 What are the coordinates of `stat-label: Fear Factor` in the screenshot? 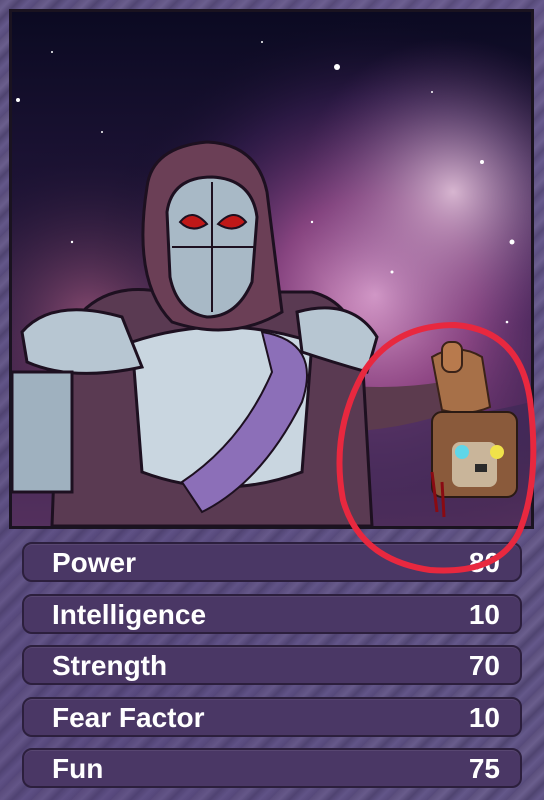 It's located at (128, 717).